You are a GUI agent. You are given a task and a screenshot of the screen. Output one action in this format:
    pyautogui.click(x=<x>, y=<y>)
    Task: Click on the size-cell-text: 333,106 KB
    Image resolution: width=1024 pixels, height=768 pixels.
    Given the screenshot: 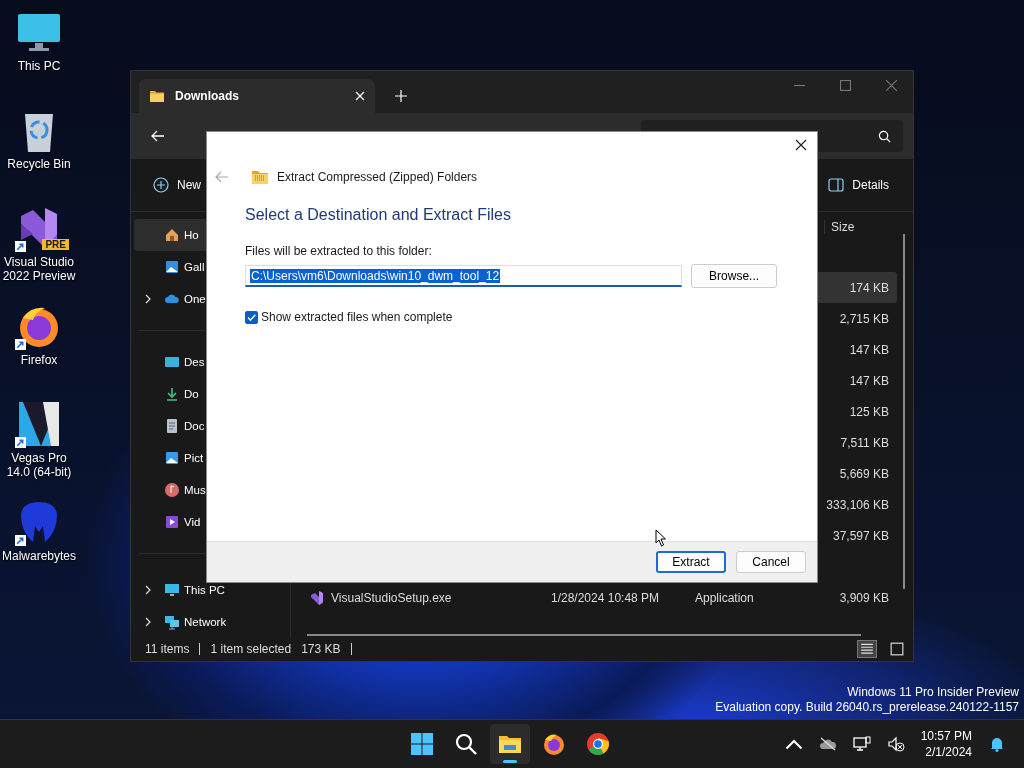 What is the action you would take?
    pyautogui.click(x=858, y=504)
    